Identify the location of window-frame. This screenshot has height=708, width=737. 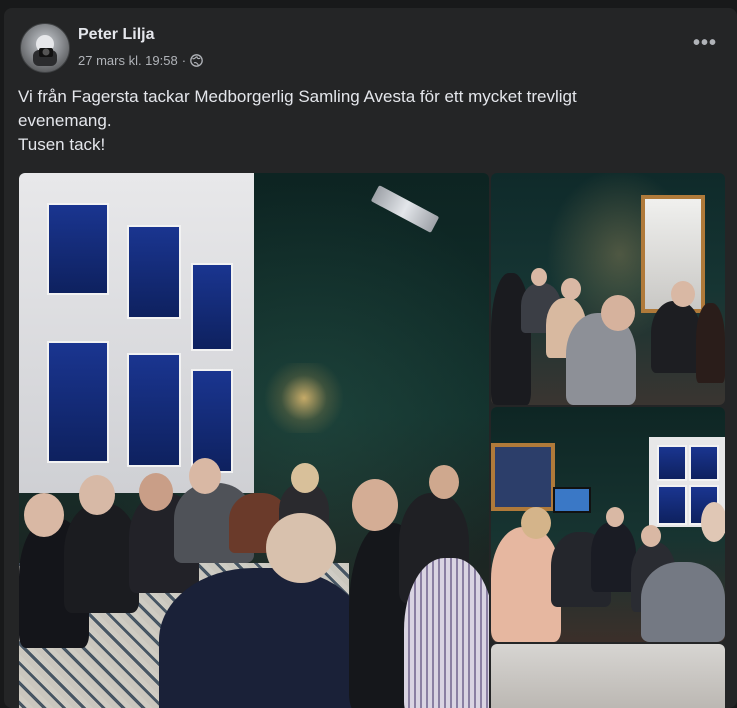
(136, 333).